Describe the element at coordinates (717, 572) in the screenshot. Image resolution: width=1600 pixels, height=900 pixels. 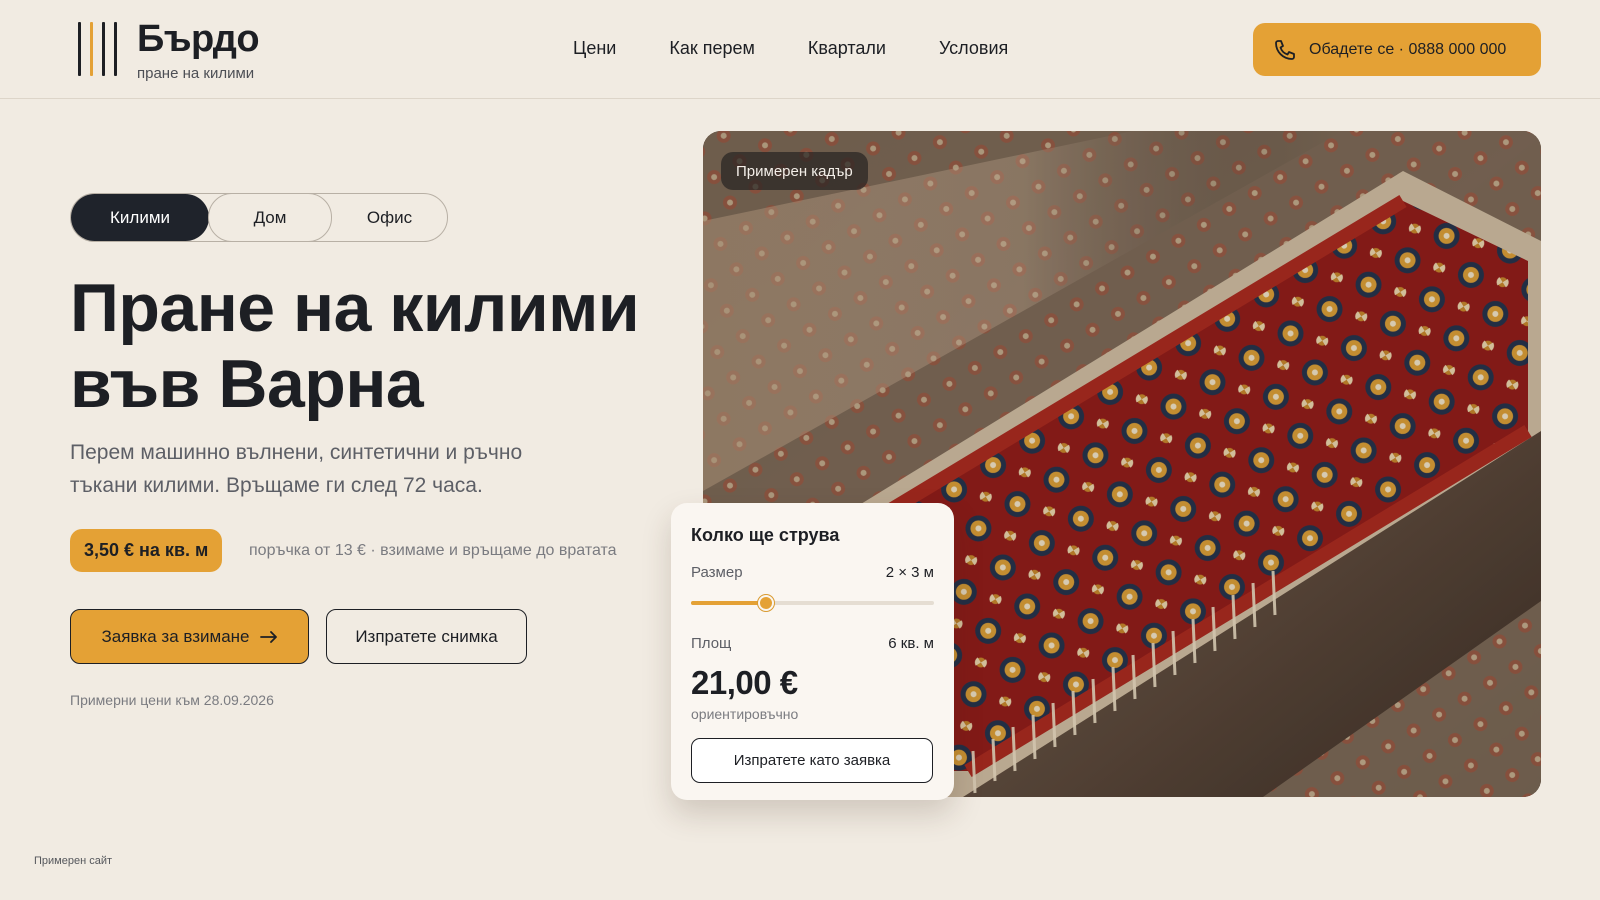
I see `size-label: Размер` at that location.